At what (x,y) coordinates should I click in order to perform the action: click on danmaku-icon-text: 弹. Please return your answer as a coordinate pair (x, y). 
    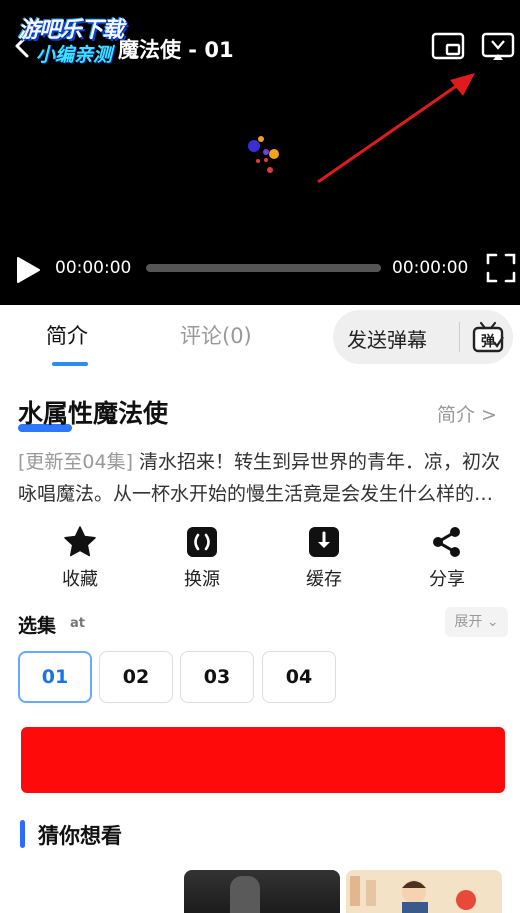
    Looking at the image, I should click on (488, 341).